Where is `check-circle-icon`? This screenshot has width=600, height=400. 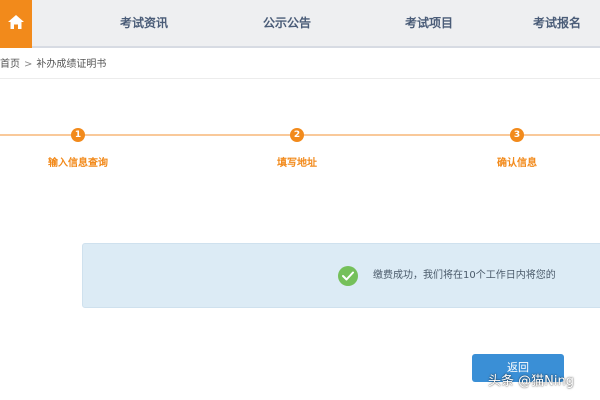 check-circle-icon is located at coordinates (348, 276).